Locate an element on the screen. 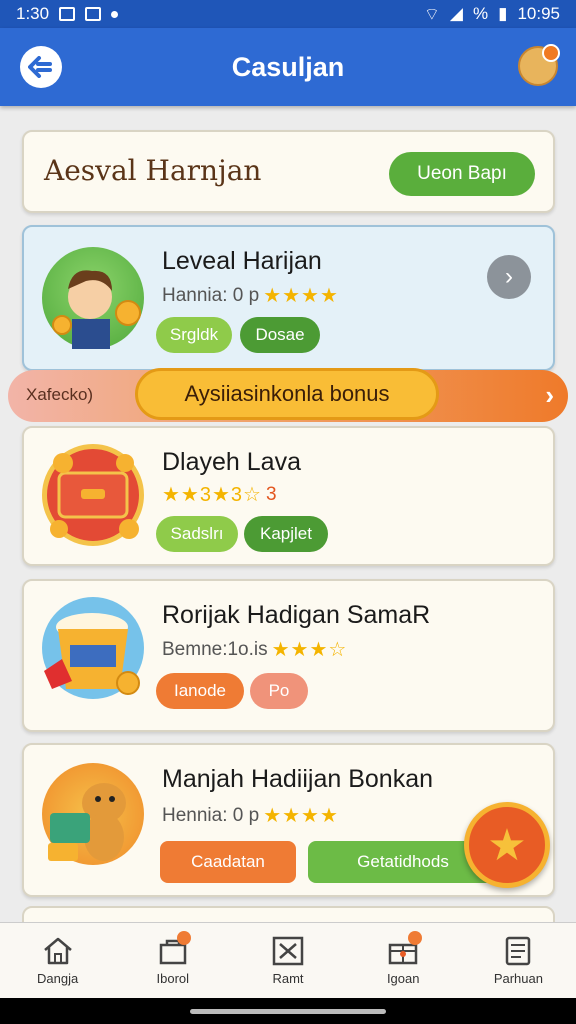 This screenshot has height=1024, width=576. page-title: Casuljan is located at coordinates (288, 66).